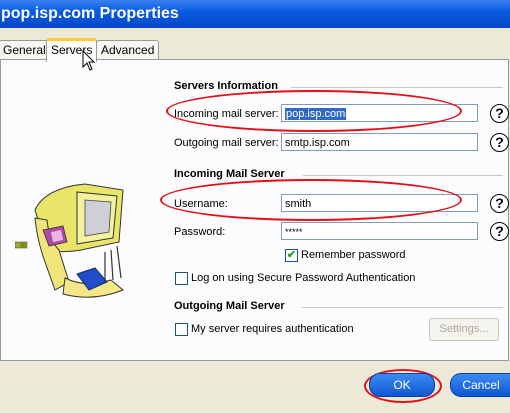  I want to click on password-input: *****, so click(379, 231).